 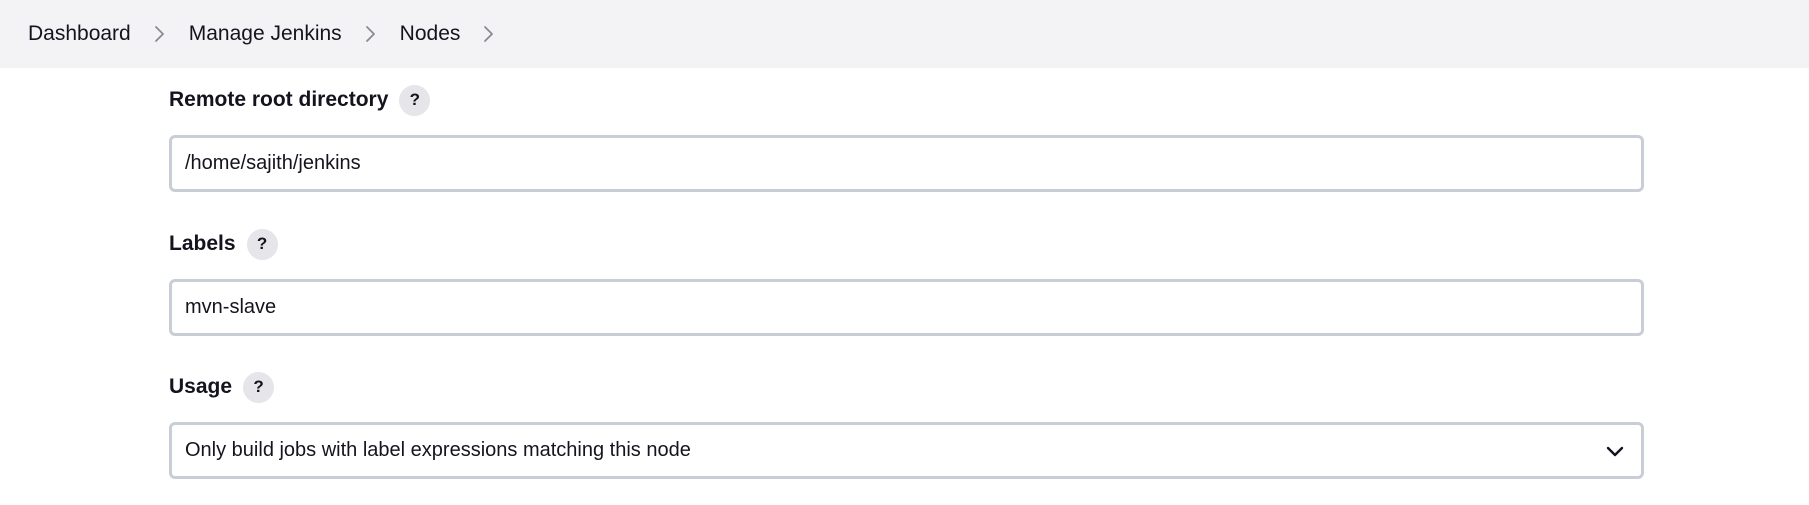 I want to click on remote-root-directory-label: Remote root directory, so click(x=279, y=99).